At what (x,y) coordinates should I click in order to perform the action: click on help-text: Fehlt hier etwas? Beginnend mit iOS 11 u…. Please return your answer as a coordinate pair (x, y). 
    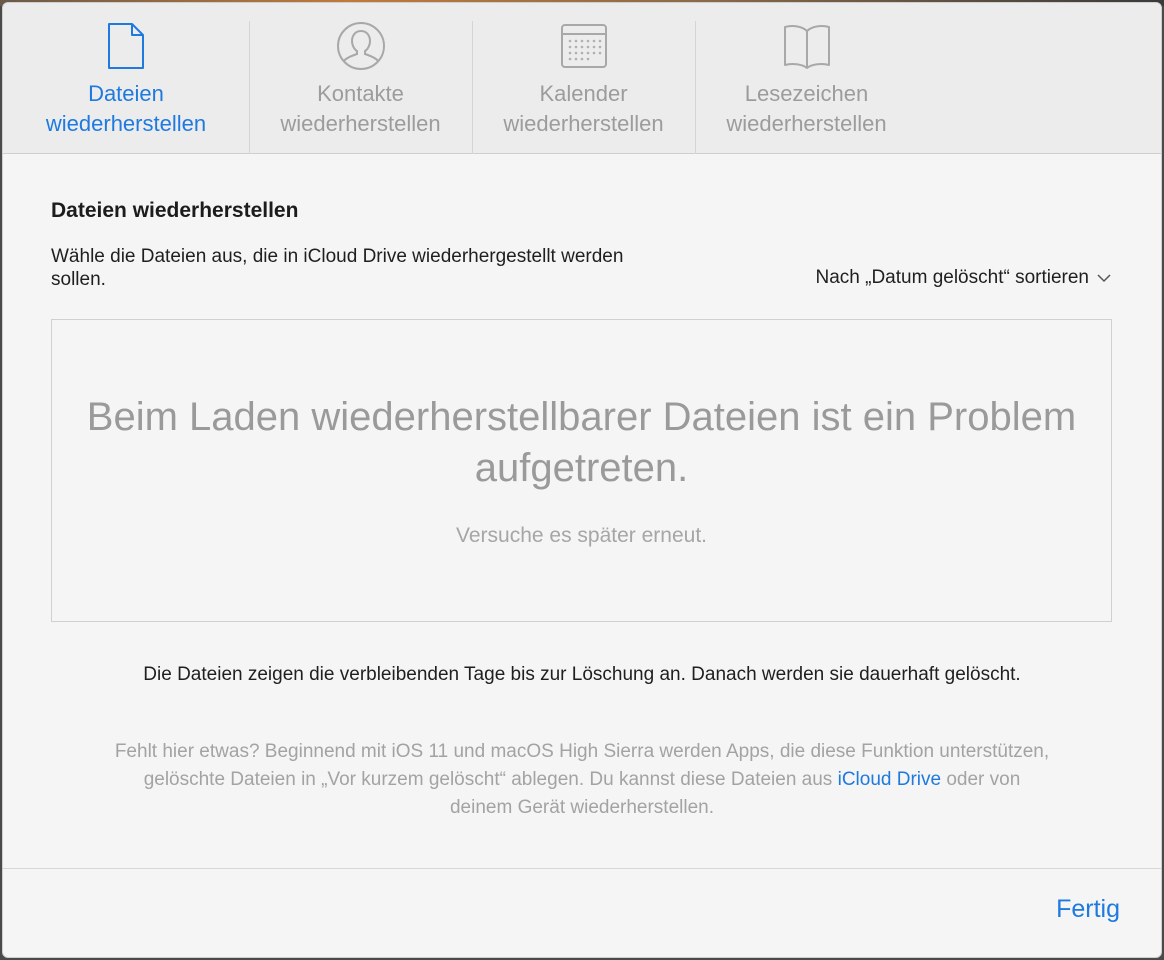
    Looking at the image, I should click on (582, 780).